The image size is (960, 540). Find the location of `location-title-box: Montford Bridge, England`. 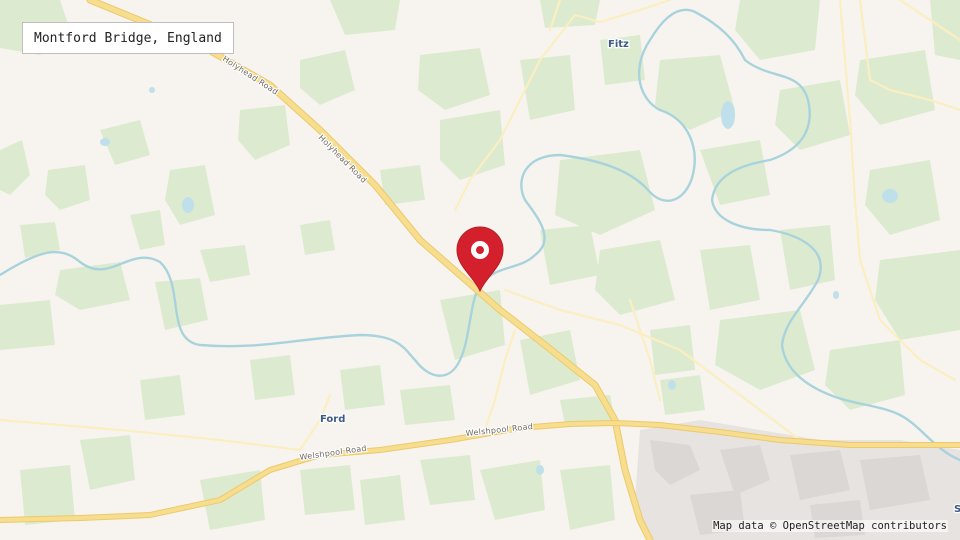

location-title-box: Montford Bridge, England is located at coordinates (128, 38).